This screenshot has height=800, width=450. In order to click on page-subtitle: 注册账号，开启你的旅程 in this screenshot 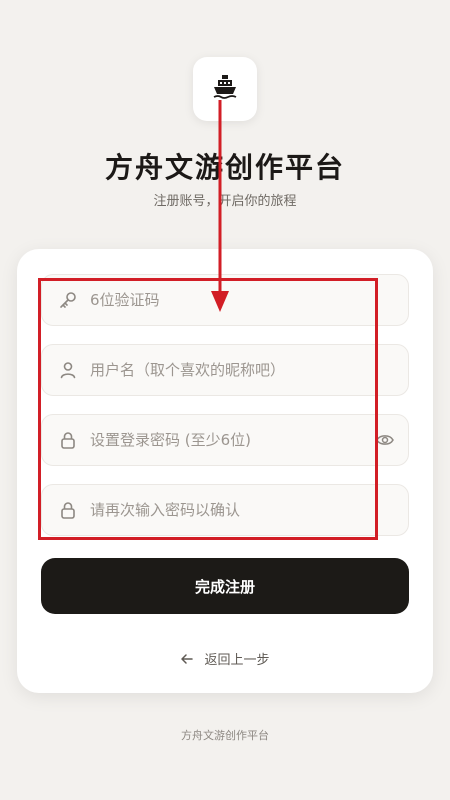, I will do `click(225, 201)`.